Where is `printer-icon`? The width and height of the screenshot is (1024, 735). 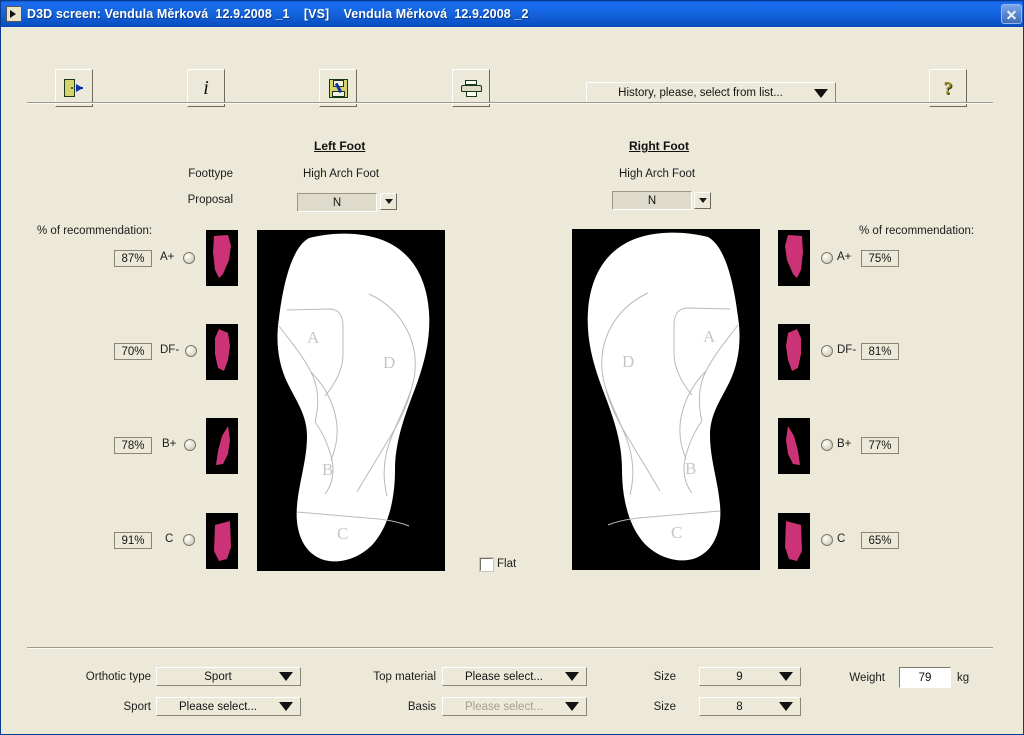 printer-icon is located at coordinates (471, 88).